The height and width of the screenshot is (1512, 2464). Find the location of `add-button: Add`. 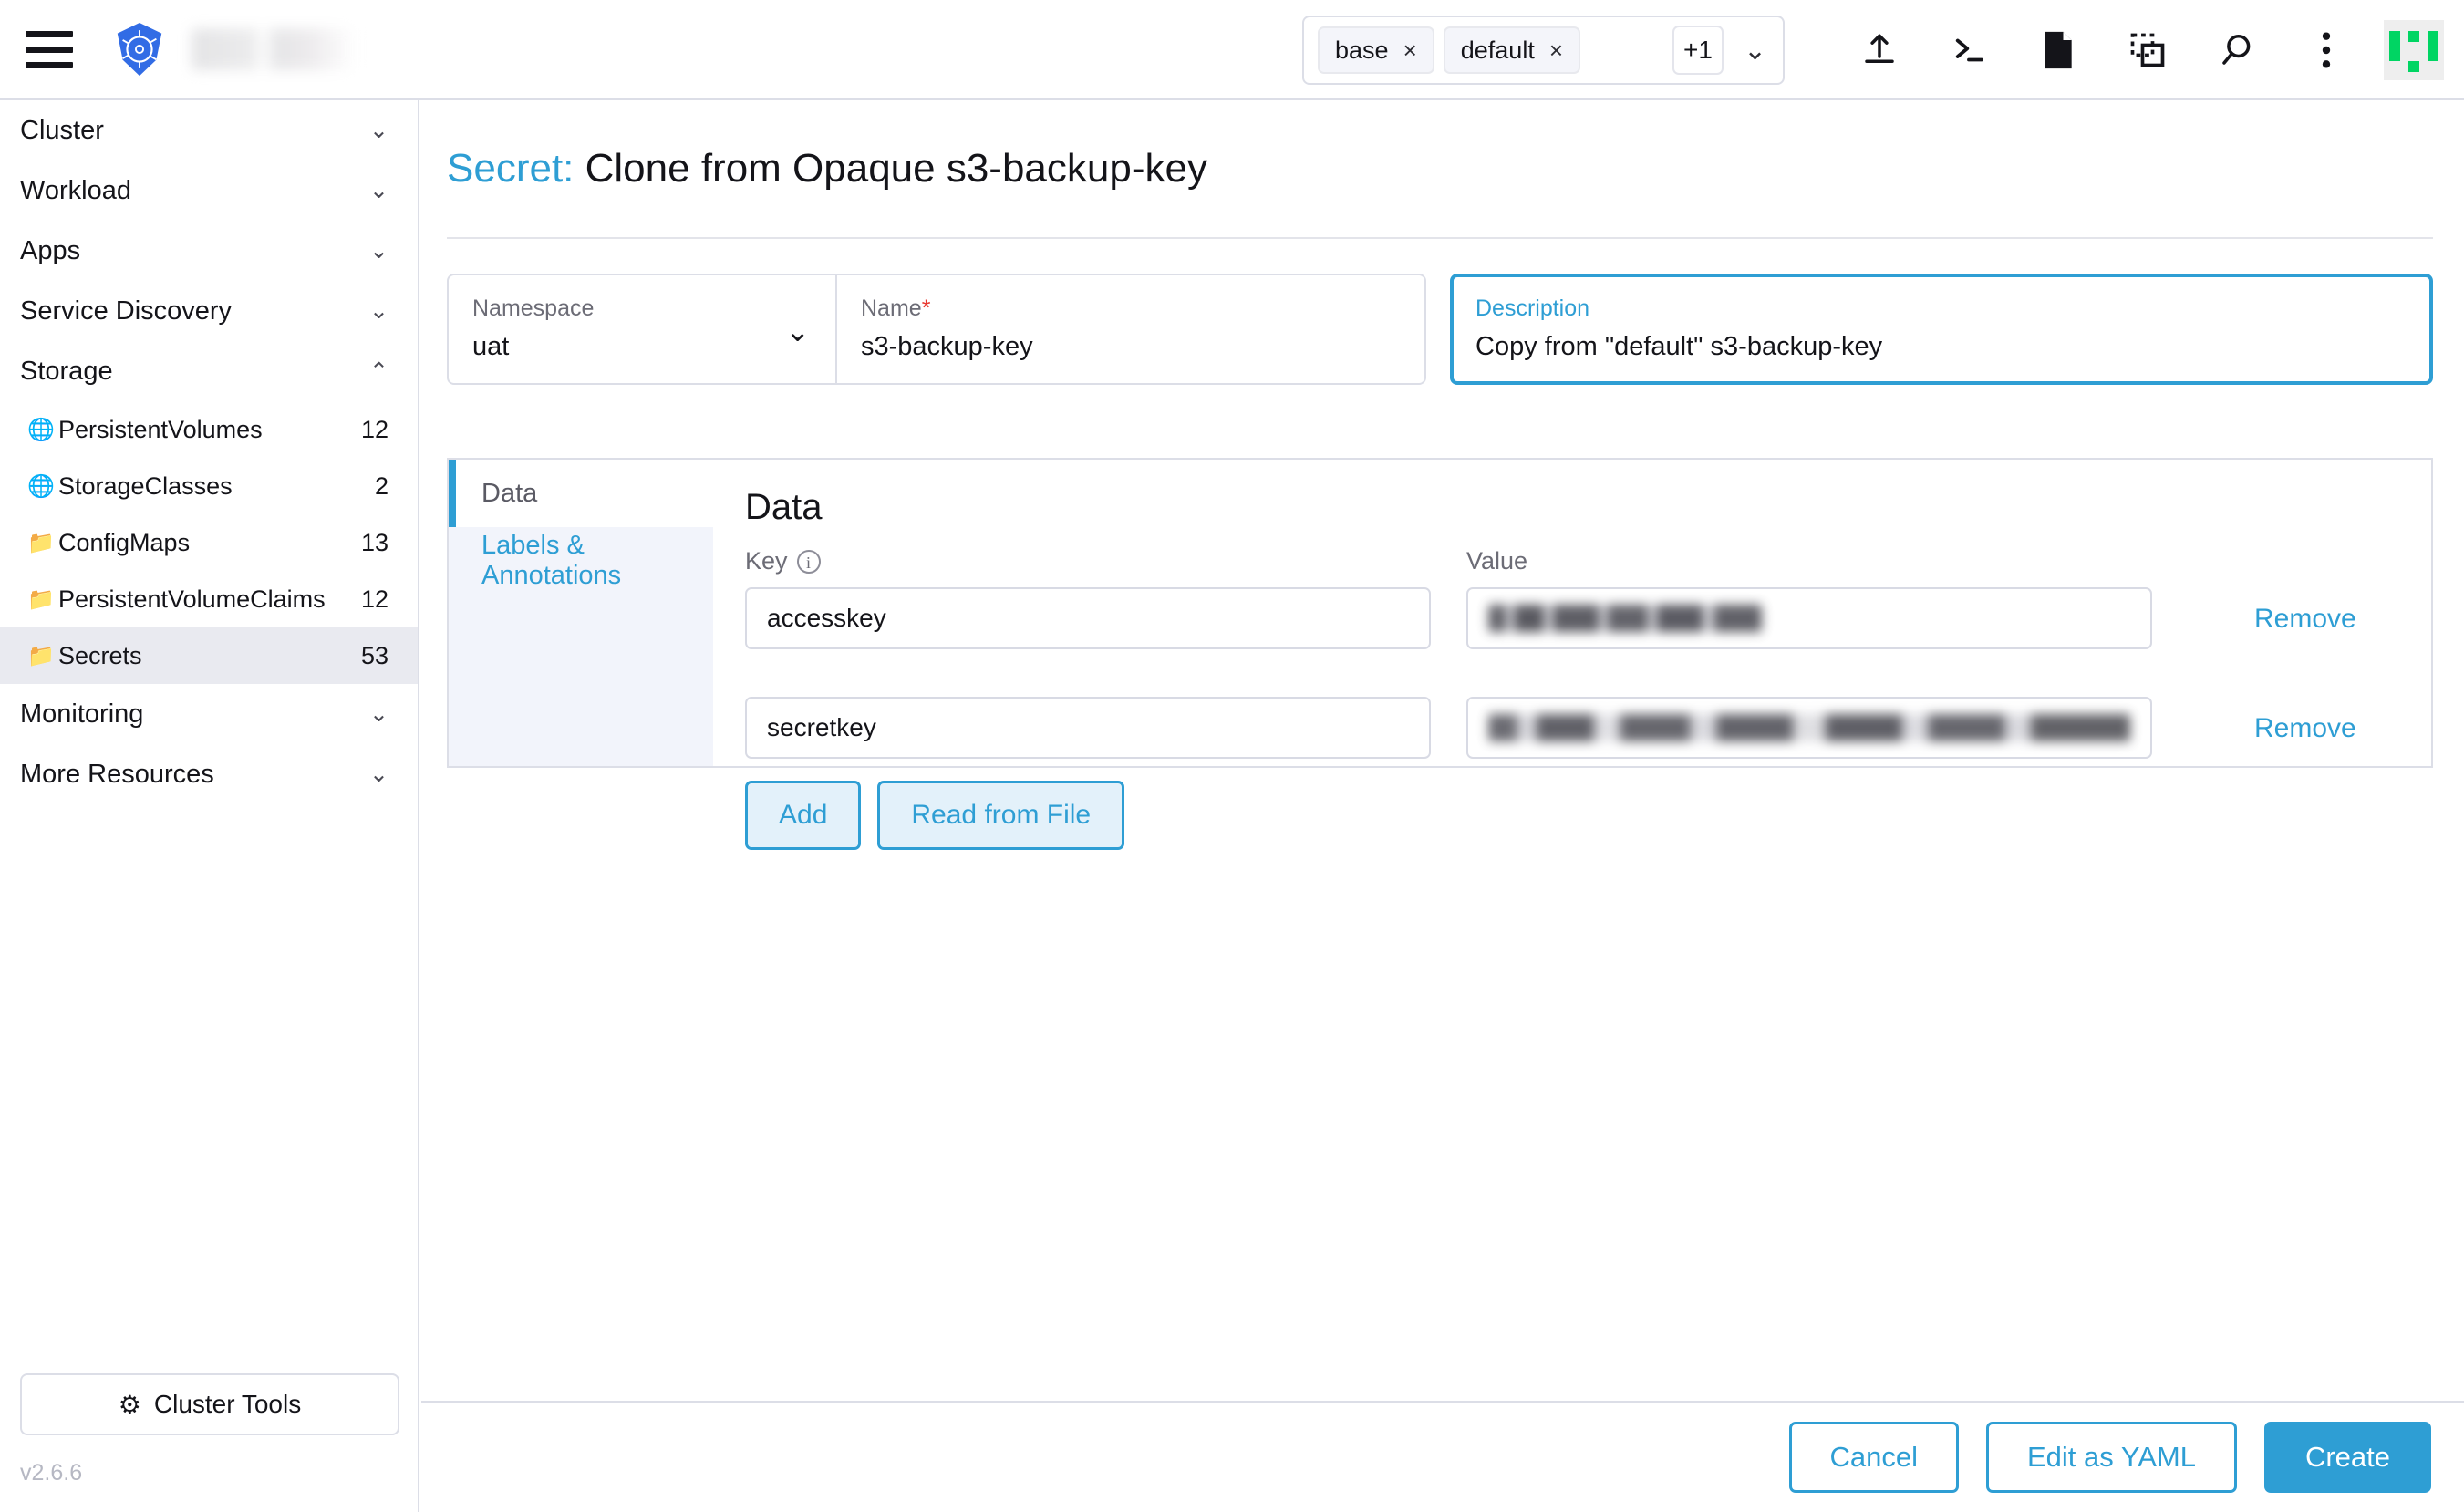

add-button: Add is located at coordinates (803, 815).